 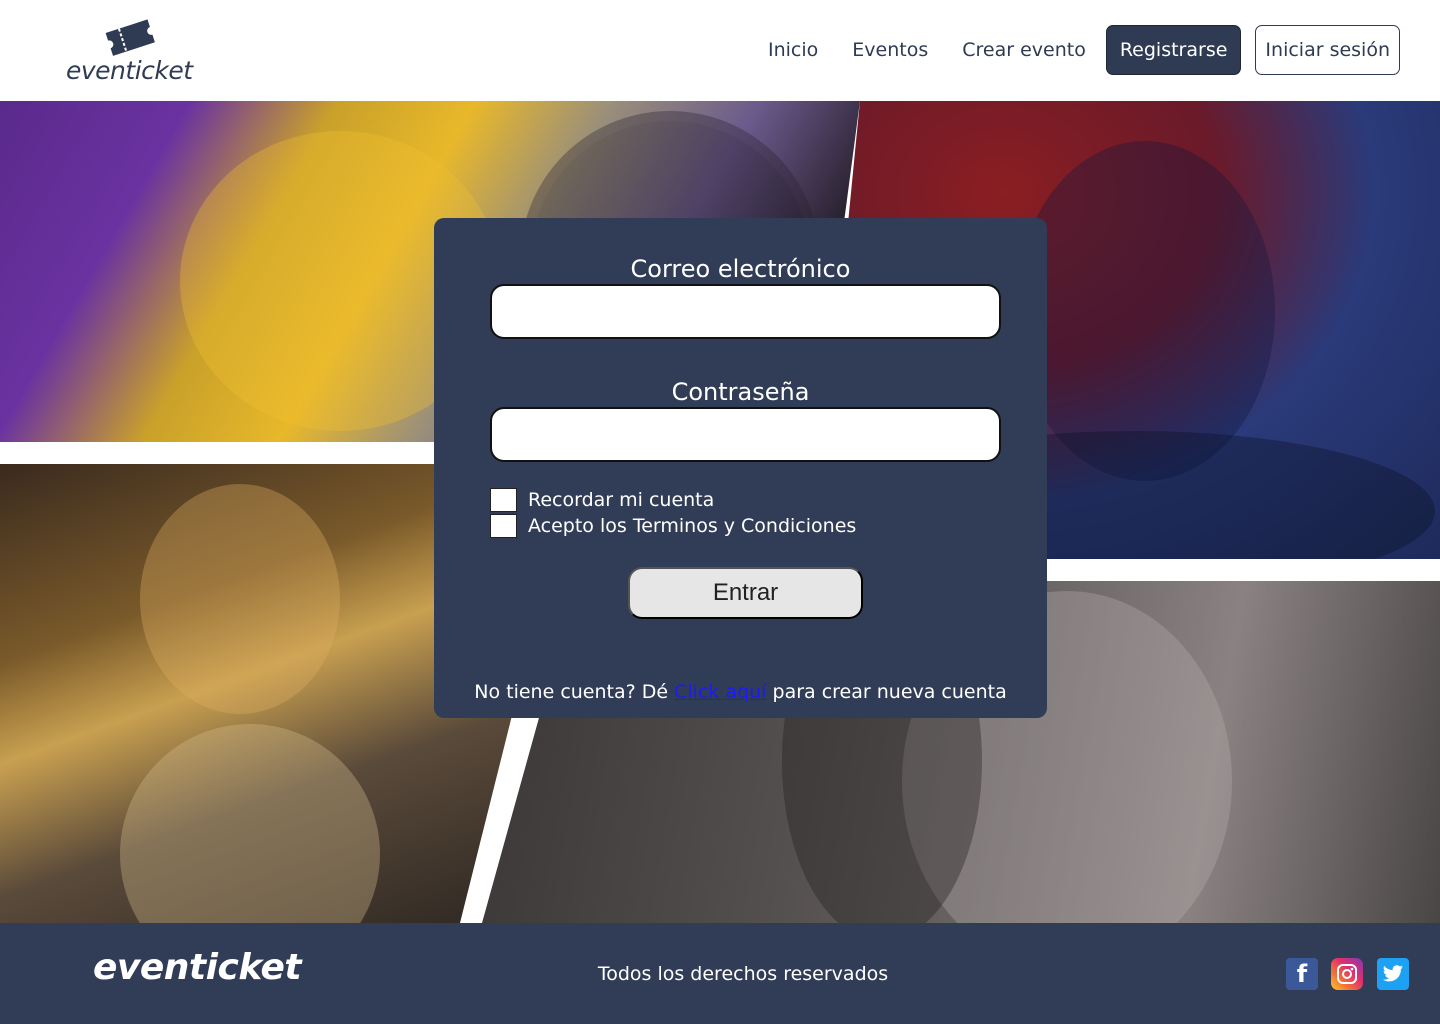 I want to click on instagram-glyph, so click(x=1347, y=974).